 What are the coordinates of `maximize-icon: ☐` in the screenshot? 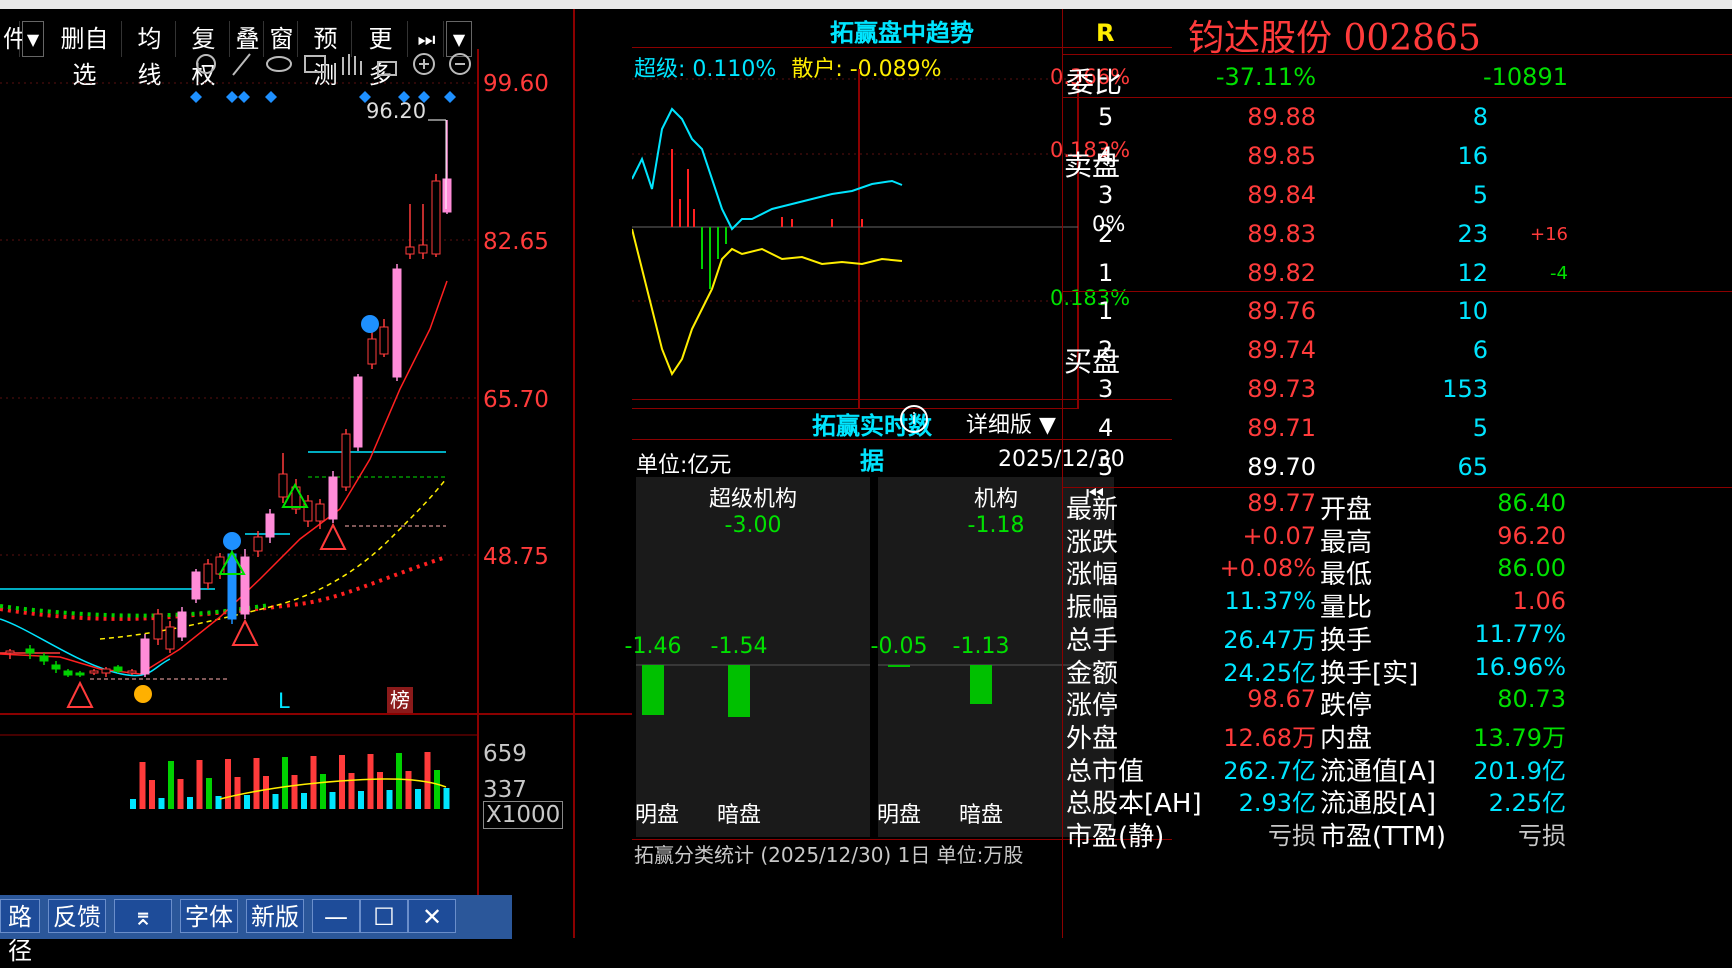 It's located at (384, 916).